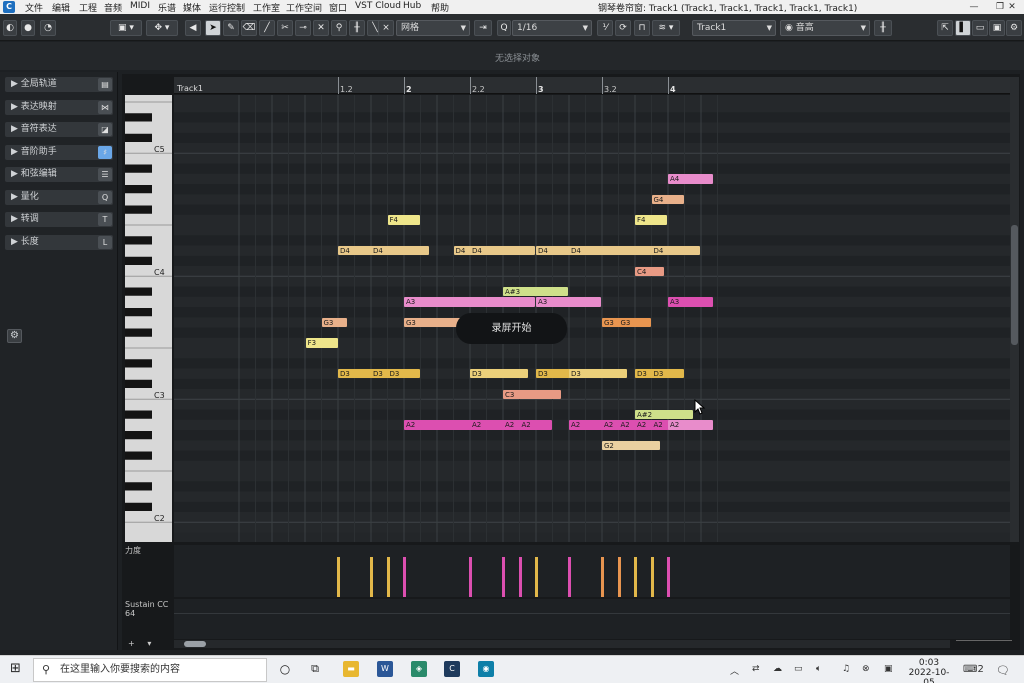  What do you see at coordinates (192, 7) in the screenshot?
I see `menu-item: 媒体` at bounding box center [192, 7].